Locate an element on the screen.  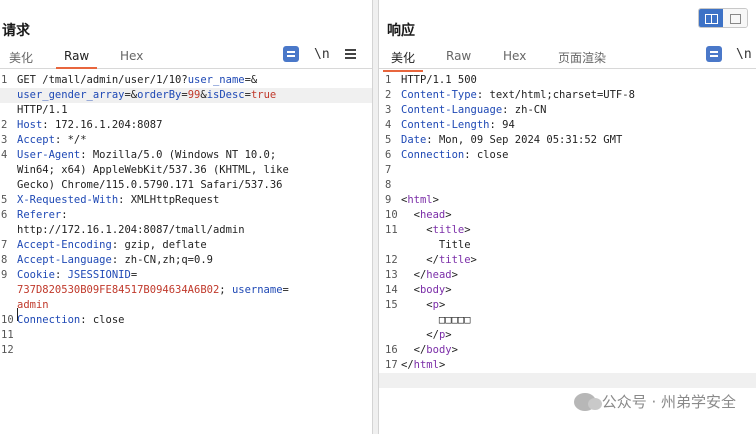
response-title: 响应 is located at coordinates (401, 31).